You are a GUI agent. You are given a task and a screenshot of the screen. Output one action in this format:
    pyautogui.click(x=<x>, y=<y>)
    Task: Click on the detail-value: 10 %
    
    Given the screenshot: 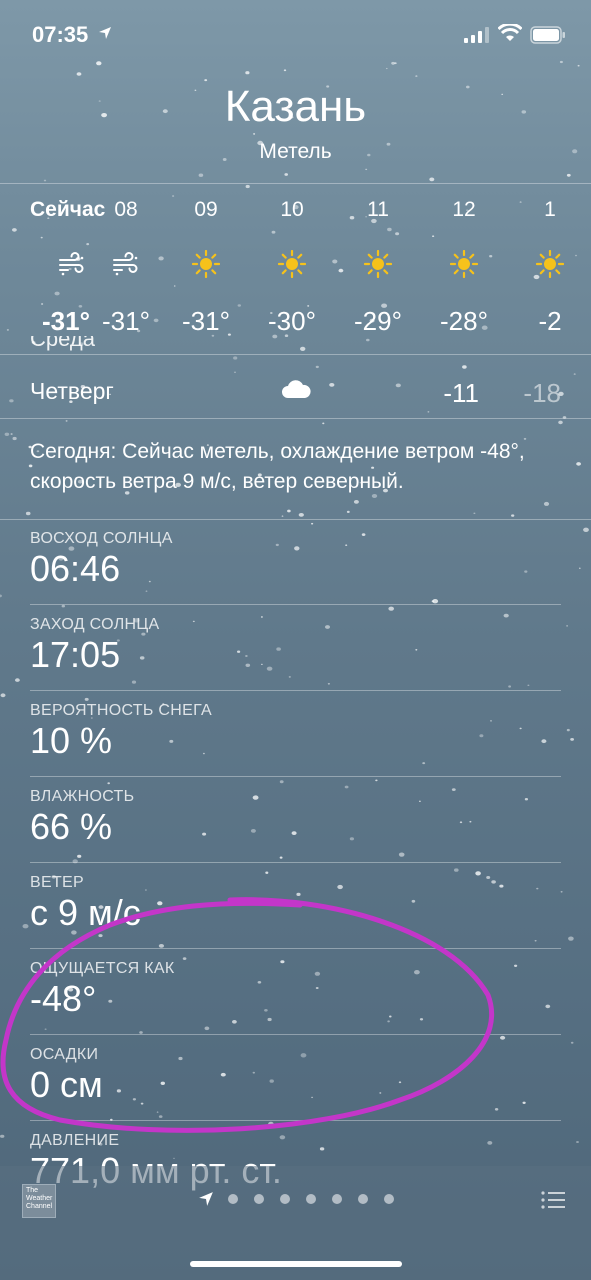 What is the action you would take?
    pyautogui.click(x=71, y=740)
    